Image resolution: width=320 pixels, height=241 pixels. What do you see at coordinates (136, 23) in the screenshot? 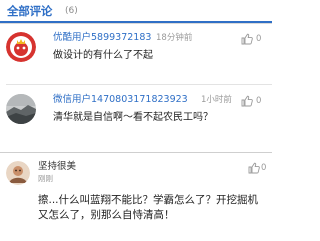
I see `header-divider` at bounding box center [136, 23].